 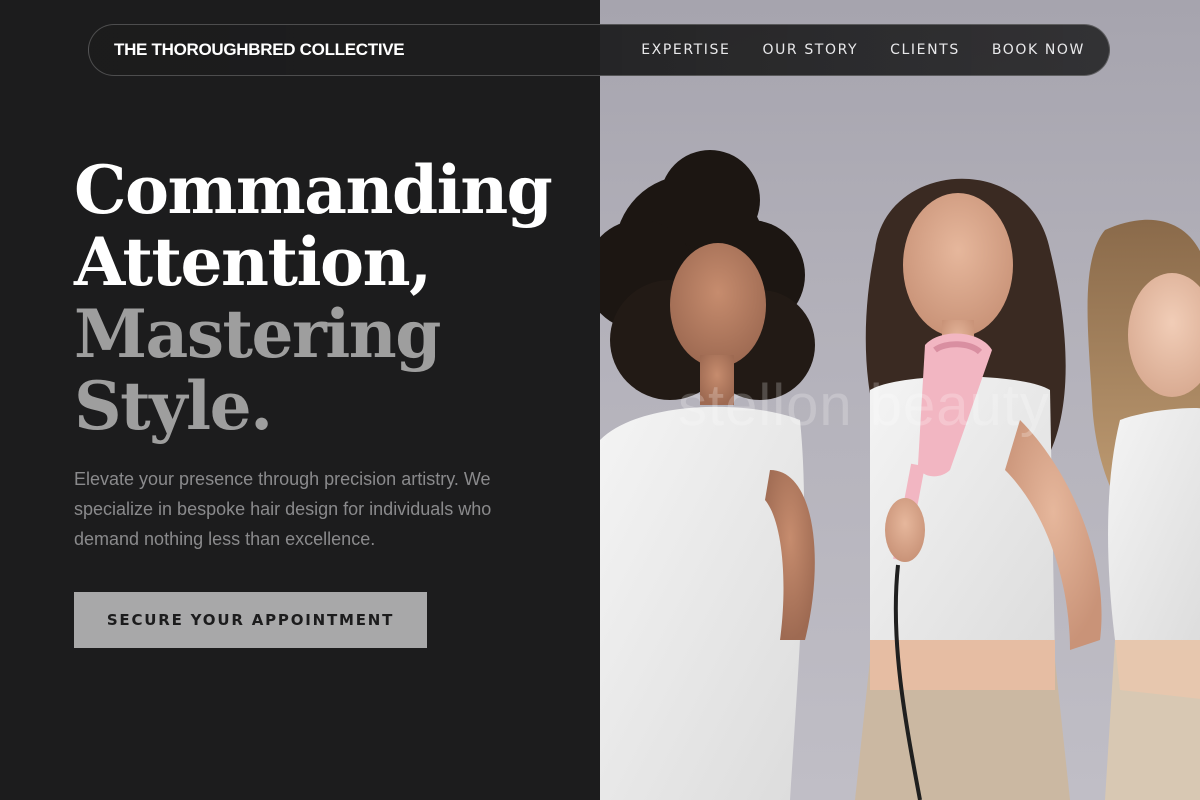 What do you see at coordinates (864, 405) in the screenshot?
I see `watermark-text: stellon beauty` at bounding box center [864, 405].